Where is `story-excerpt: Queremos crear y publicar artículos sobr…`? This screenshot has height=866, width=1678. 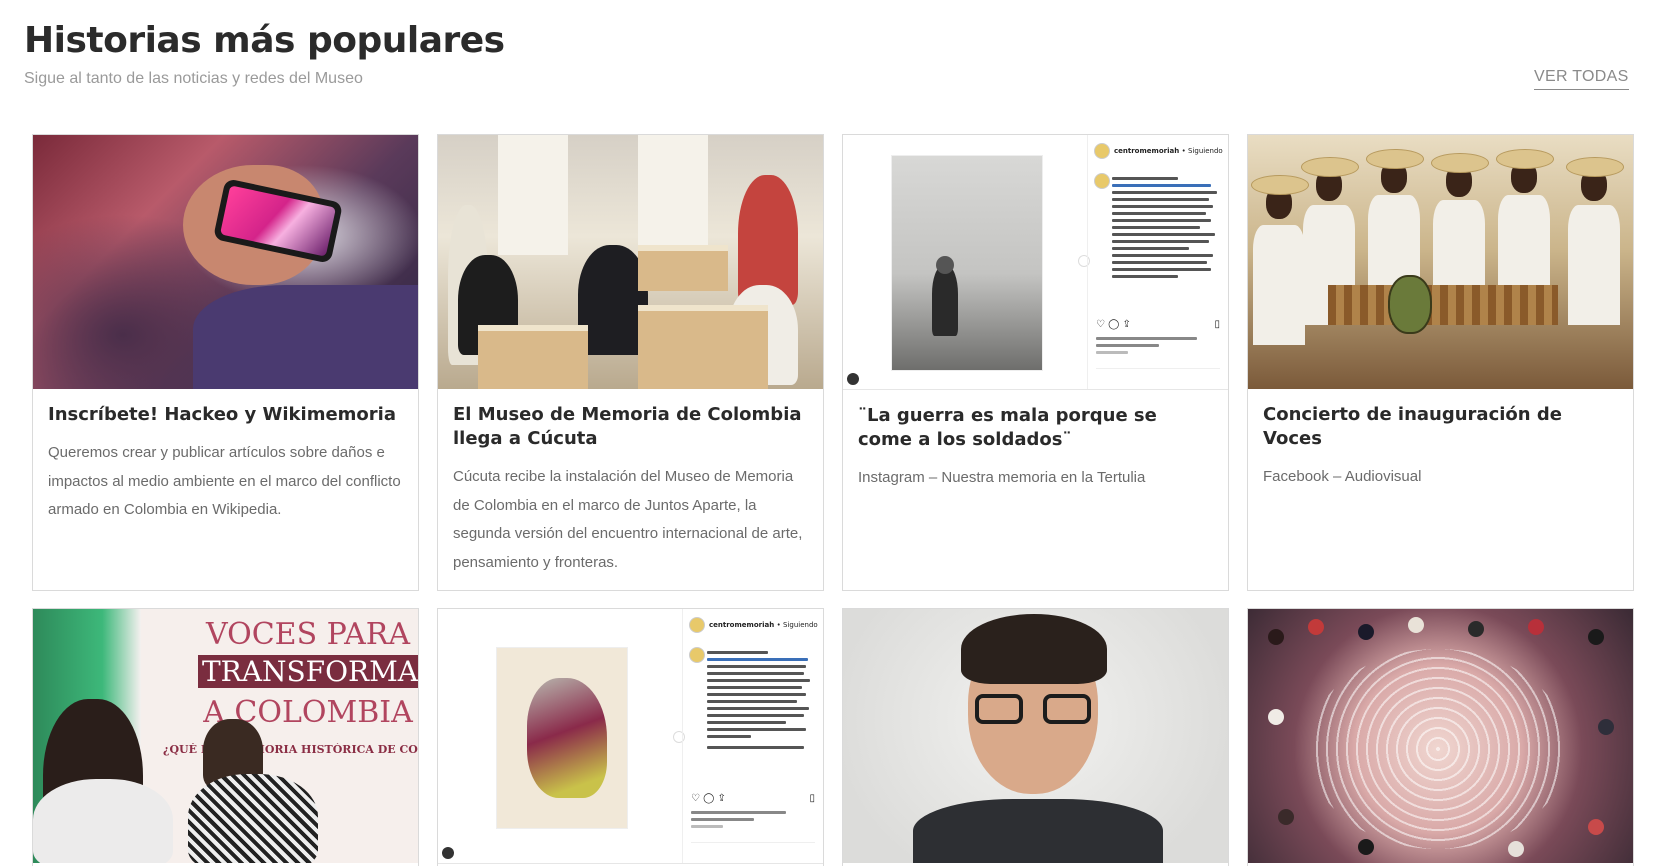
story-excerpt: Queremos crear y publicar artículos sobr… is located at coordinates (224, 481).